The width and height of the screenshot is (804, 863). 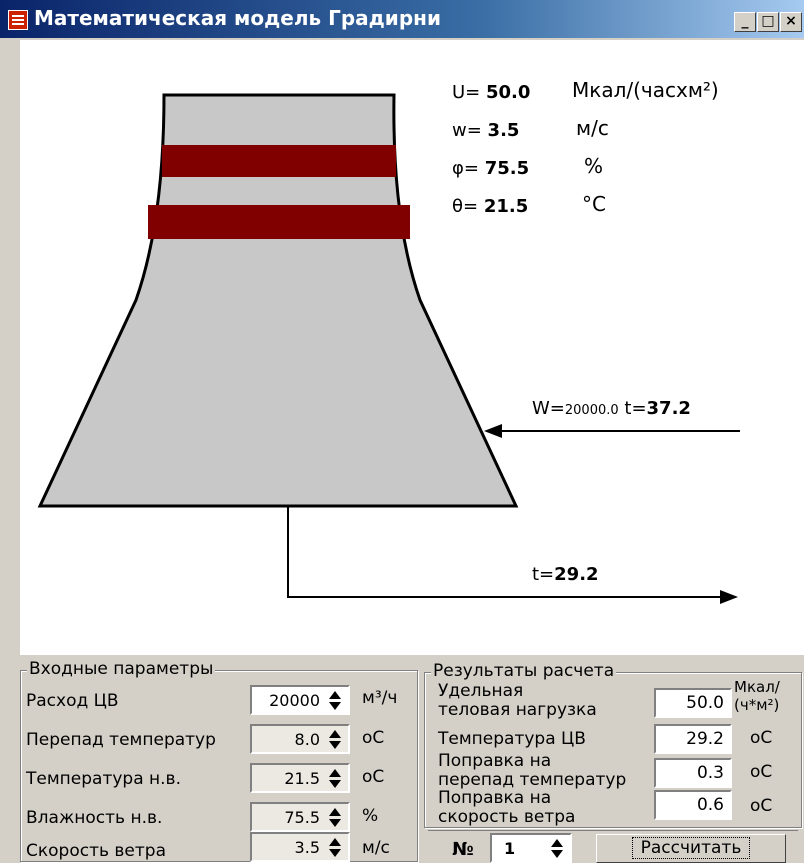 I want to click on temp-diff-spinner: 8.0, so click(x=300, y=739).